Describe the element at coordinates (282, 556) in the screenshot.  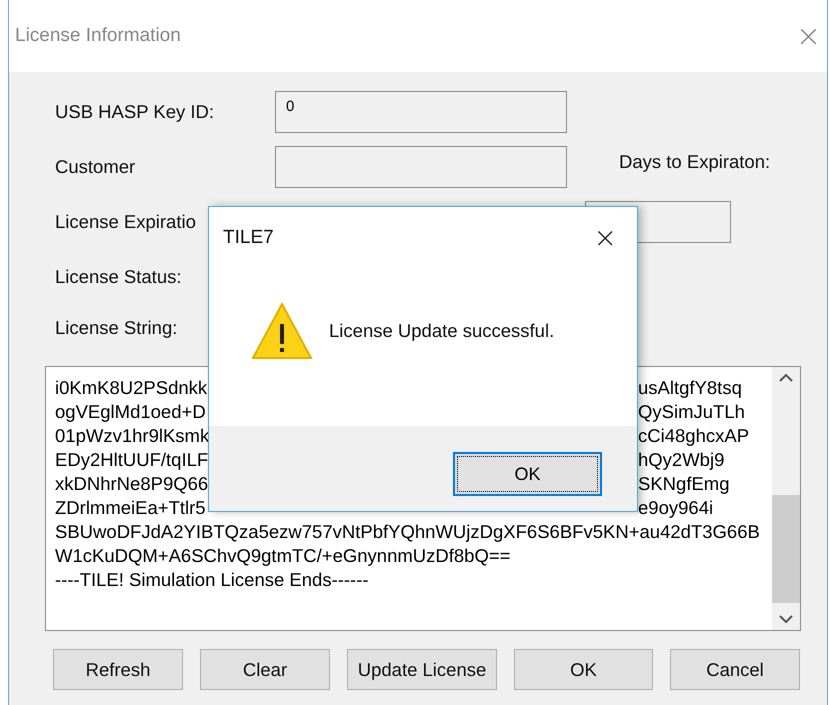
I see `license-text: W1cKuDQM+A6SChvQ9gtmTC/+eGnynnmUzDf8bQ==` at that location.